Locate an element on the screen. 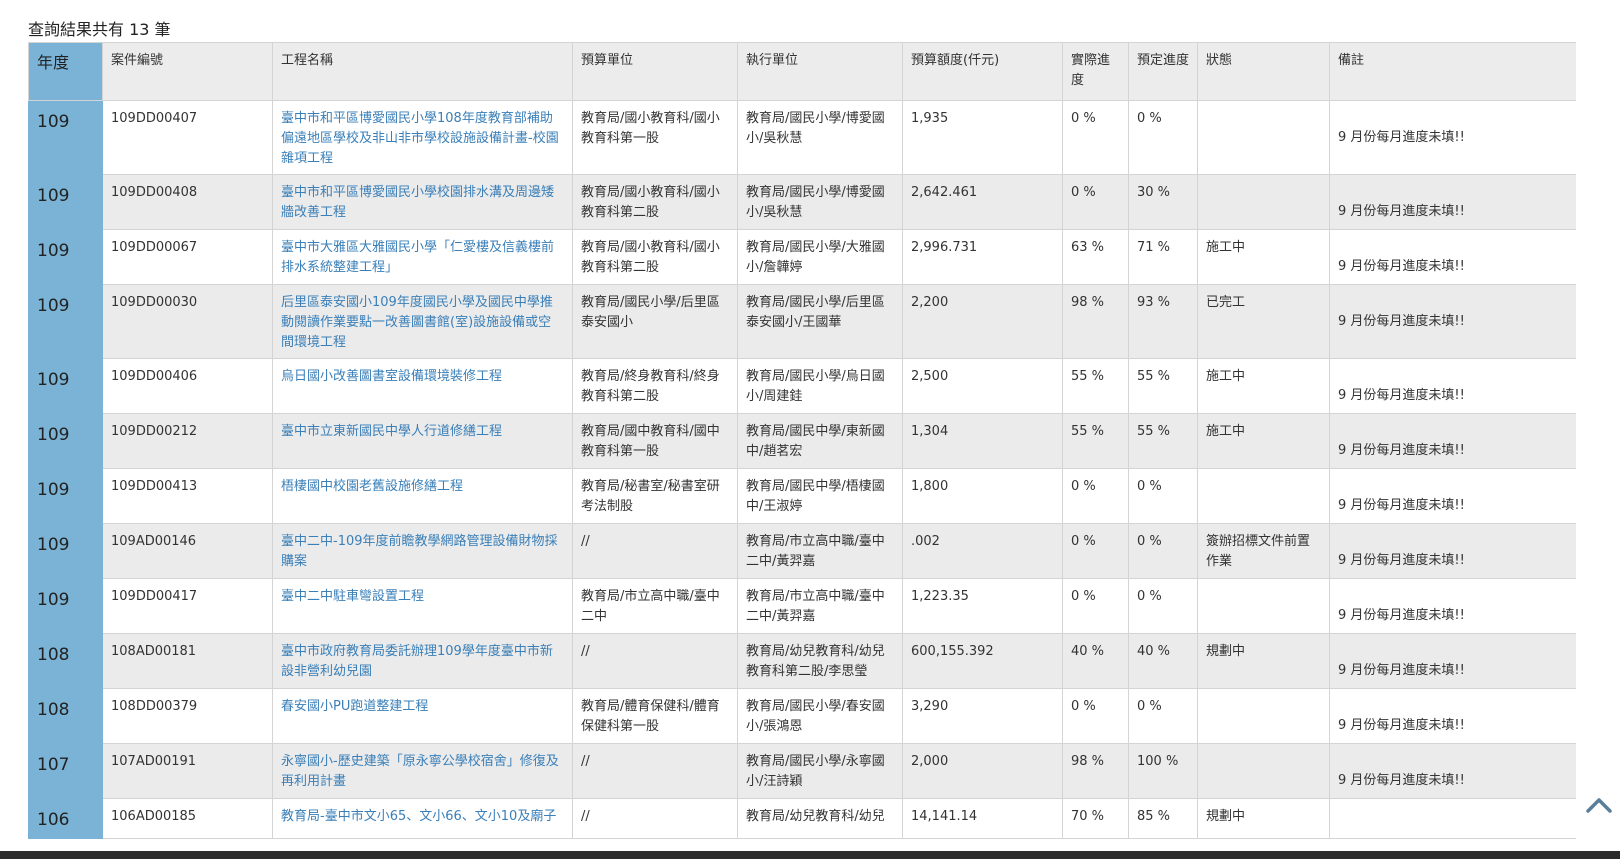  cell-case-no: 109DD00212 is located at coordinates (187, 441).